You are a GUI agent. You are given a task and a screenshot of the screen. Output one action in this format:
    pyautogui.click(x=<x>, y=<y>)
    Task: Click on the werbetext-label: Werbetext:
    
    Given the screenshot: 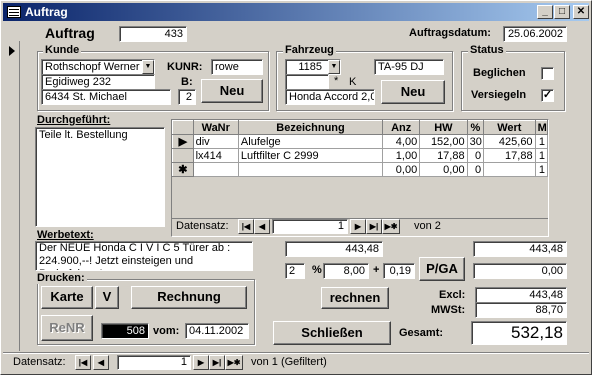 What is the action you would take?
    pyautogui.click(x=65, y=235)
    